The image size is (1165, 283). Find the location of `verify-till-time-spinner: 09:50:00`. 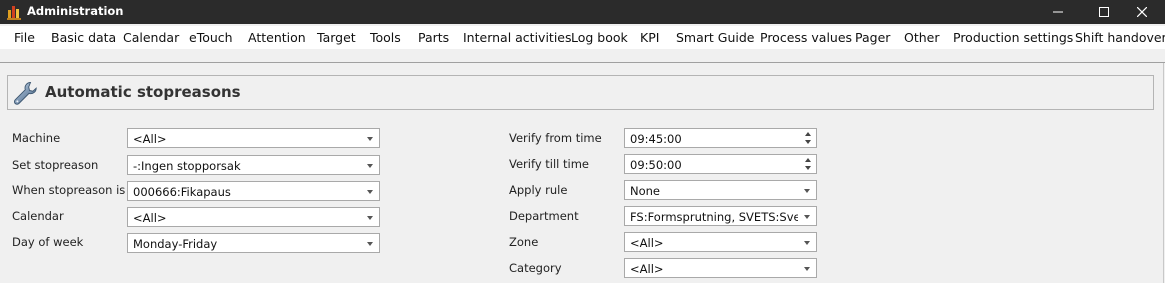

verify-till-time-spinner: 09:50:00 is located at coordinates (720, 164).